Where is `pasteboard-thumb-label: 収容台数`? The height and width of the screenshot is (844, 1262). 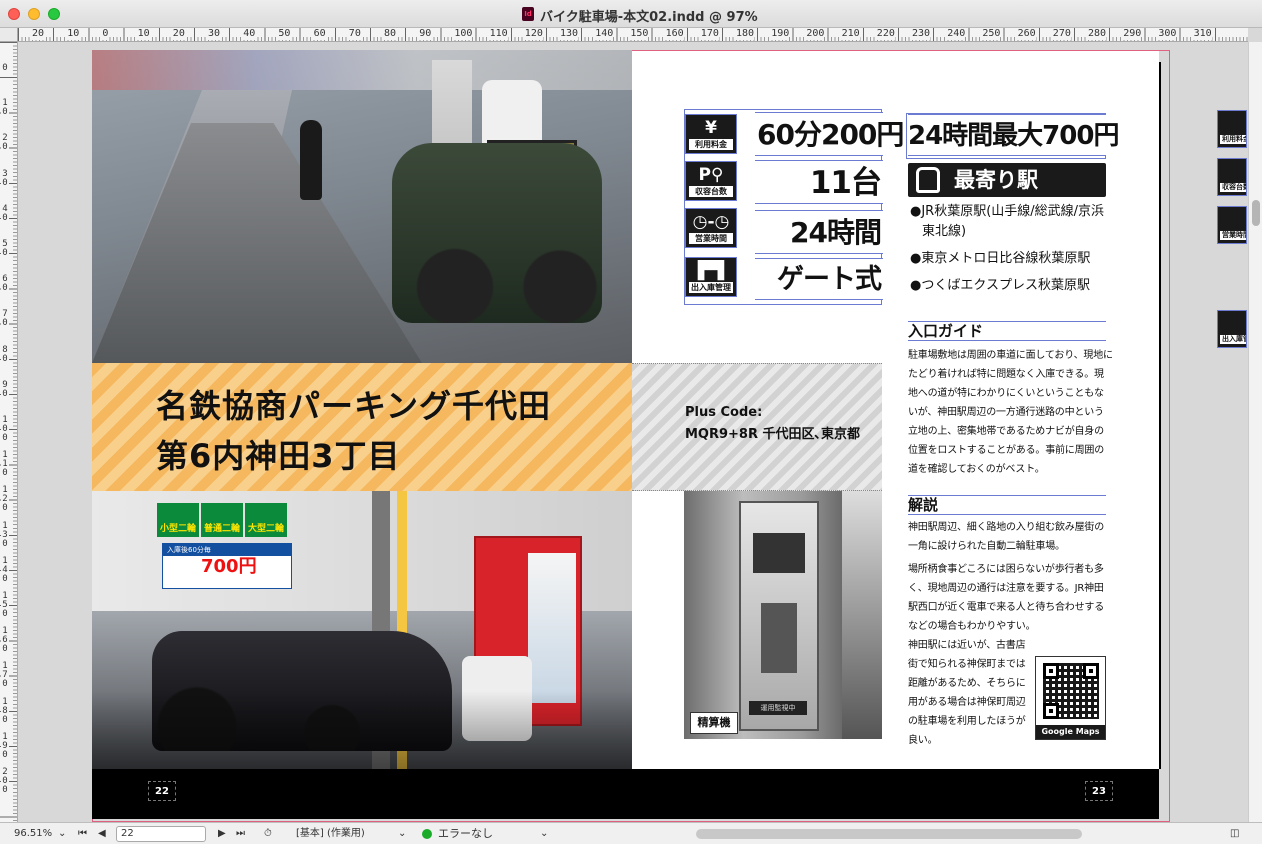 pasteboard-thumb-label: 収容台数 is located at coordinates (1233, 187).